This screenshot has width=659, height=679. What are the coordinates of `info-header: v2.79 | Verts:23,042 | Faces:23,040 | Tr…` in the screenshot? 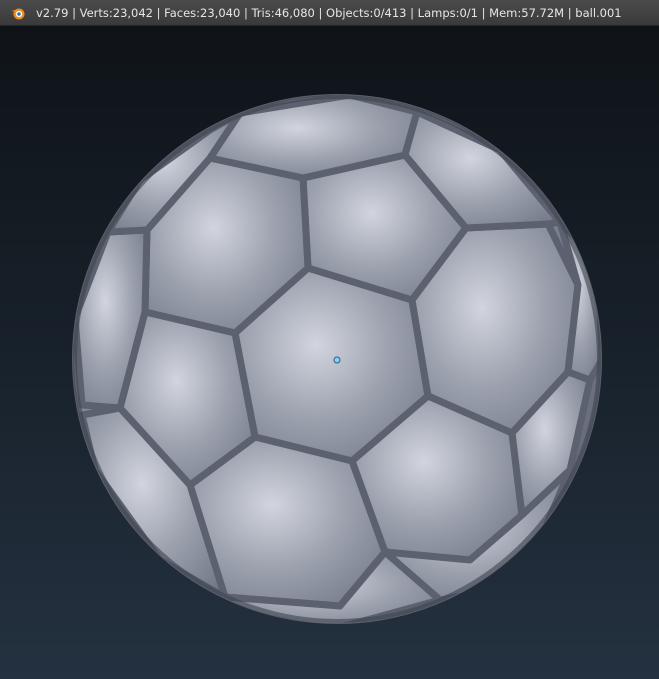 It's located at (329, 13).